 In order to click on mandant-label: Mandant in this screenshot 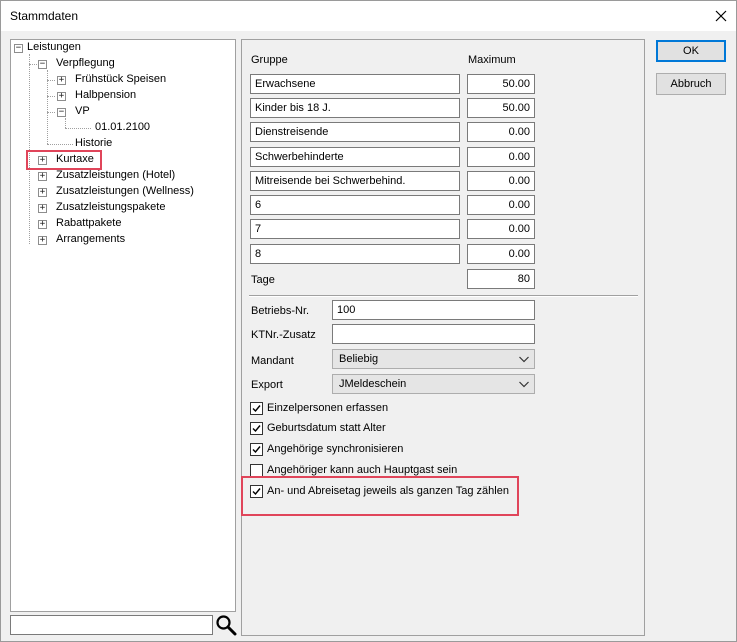, I will do `click(272, 361)`.